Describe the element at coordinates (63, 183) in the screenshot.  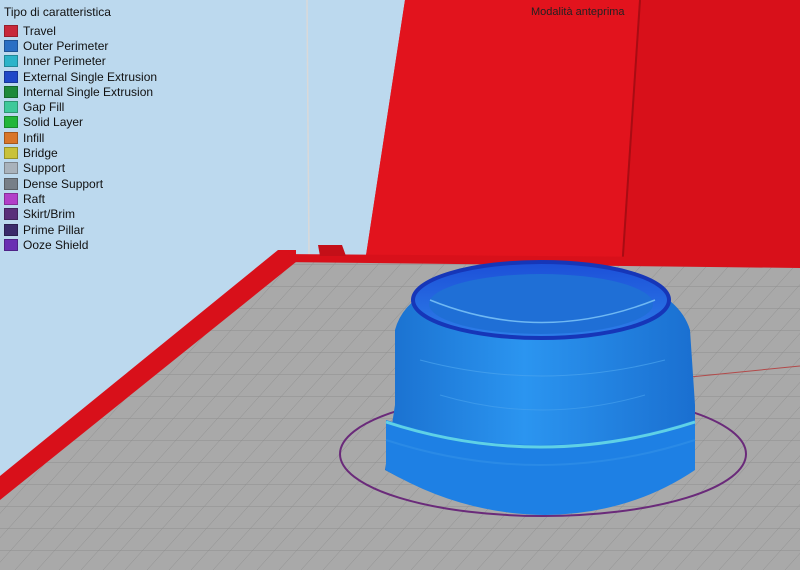
I see `legend-label: Dense Support` at that location.